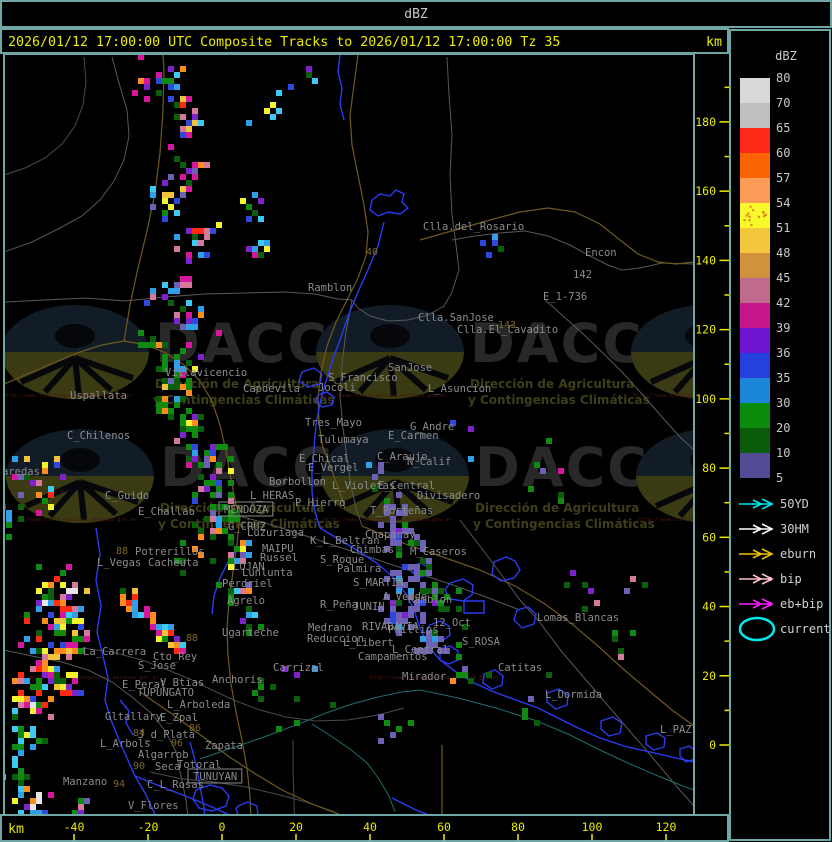 The height and width of the screenshot is (842, 832). What do you see at coordinates (474, 607) in the screenshot?
I see `channel-blob` at bounding box center [474, 607].